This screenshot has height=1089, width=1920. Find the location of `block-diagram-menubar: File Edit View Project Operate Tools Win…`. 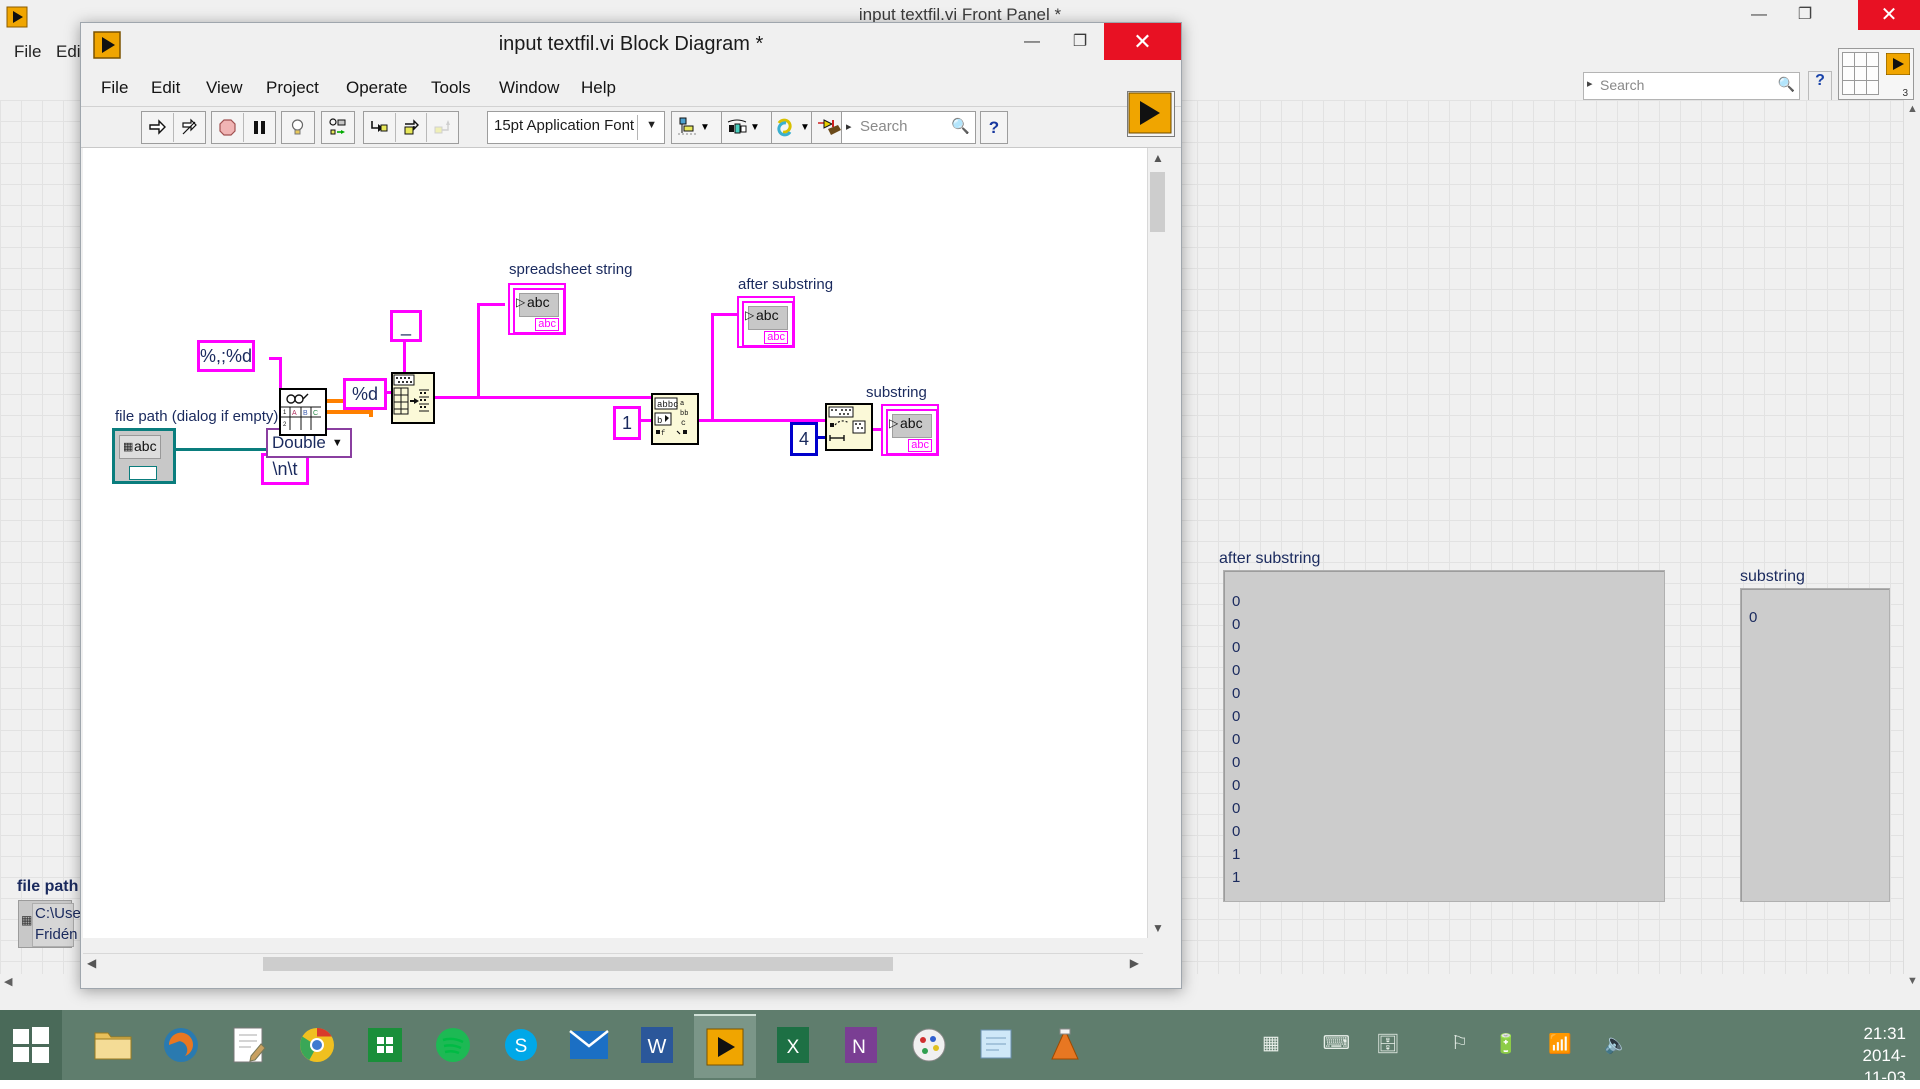

block-diagram-menubar: File Edit View Project Operate Tools Win… is located at coordinates (631, 89).